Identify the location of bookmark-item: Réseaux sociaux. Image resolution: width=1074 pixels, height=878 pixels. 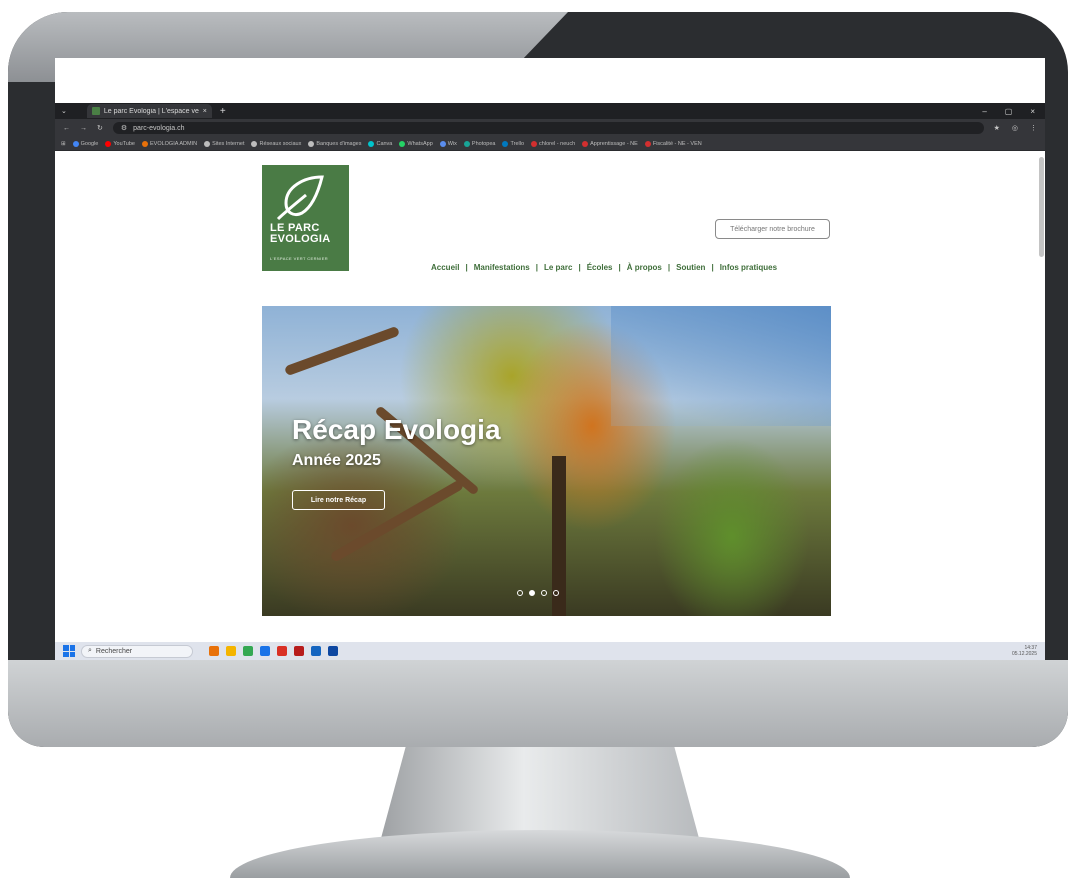
(276, 143).